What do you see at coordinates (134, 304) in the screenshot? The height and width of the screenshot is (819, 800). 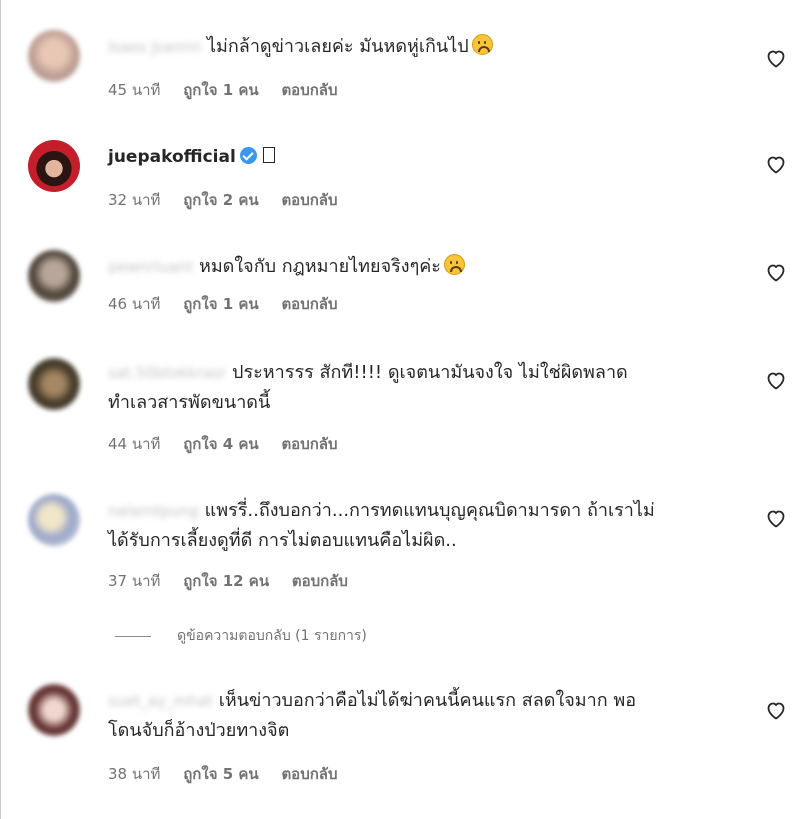 I see `comment-time: 46 นาที` at bounding box center [134, 304].